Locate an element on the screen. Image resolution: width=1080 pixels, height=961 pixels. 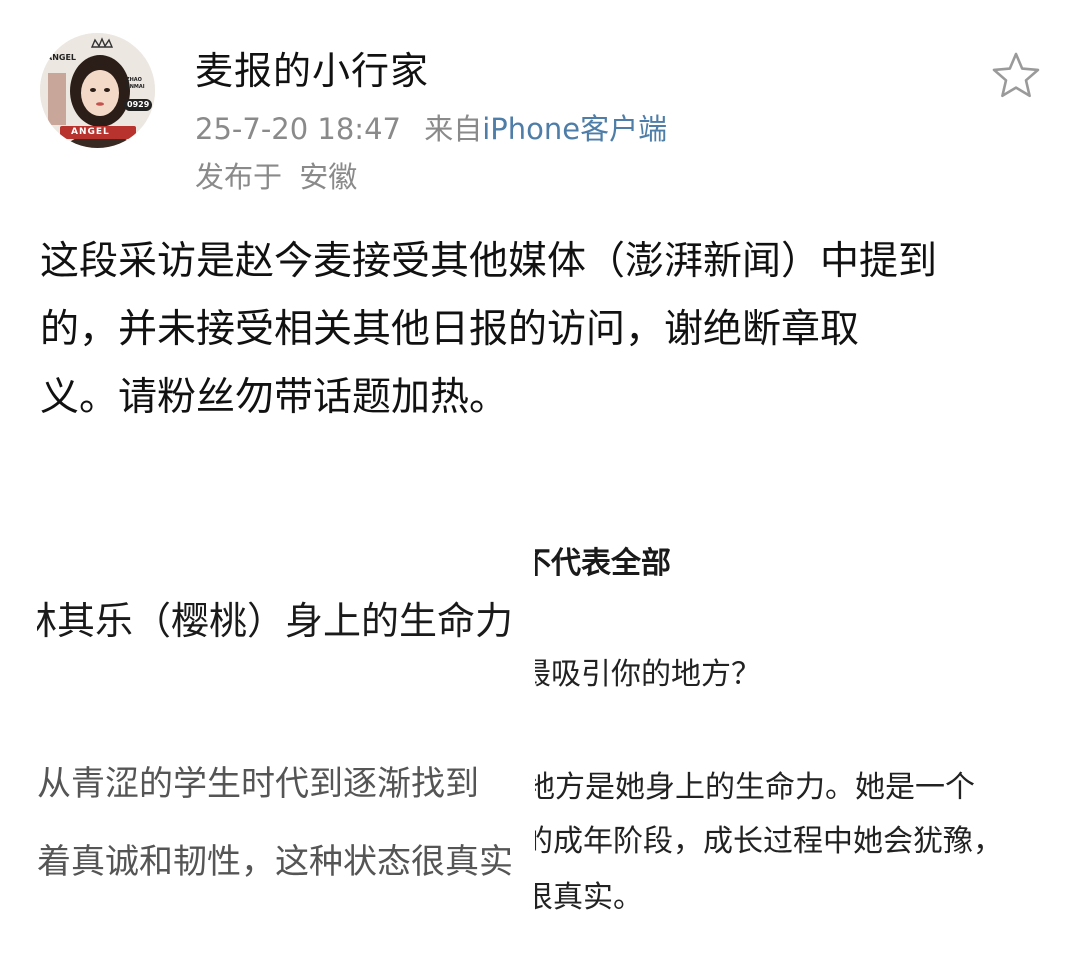
avatar-number-badge: 0929 is located at coordinates (138, 105).